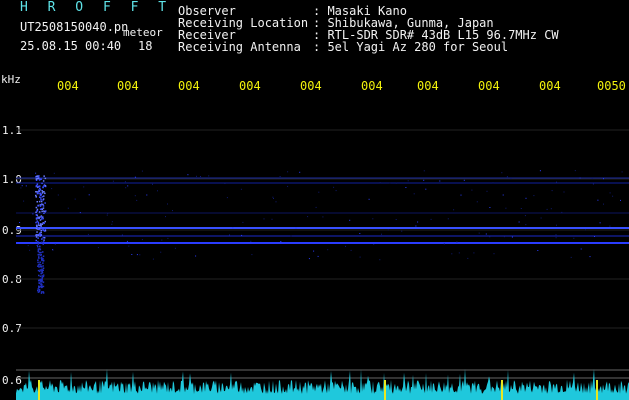  What do you see at coordinates (145, 46) in the screenshot?
I see `meteor-count: 18` at bounding box center [145, 46].